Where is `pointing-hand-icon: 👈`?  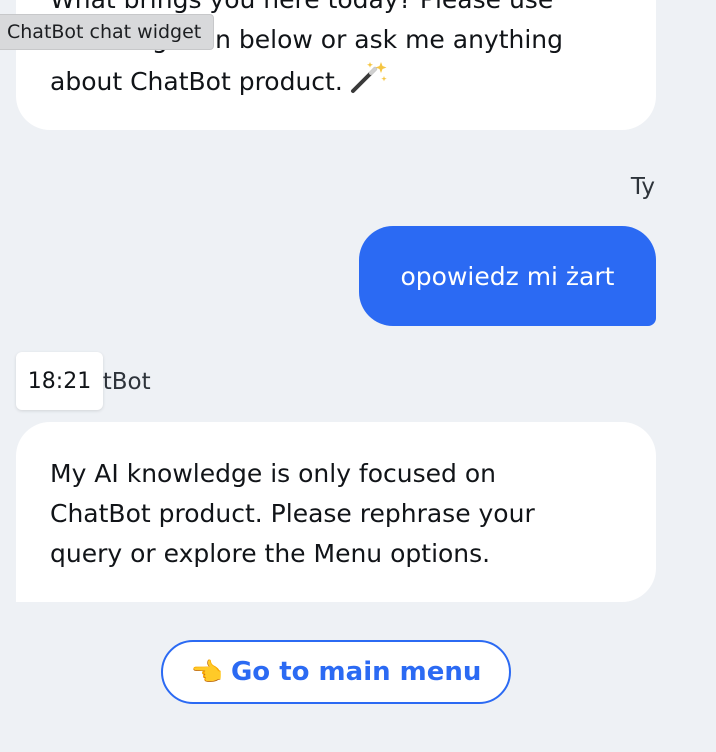
pointing-hand-icon: 👈 is located at coordinates (206, 673).